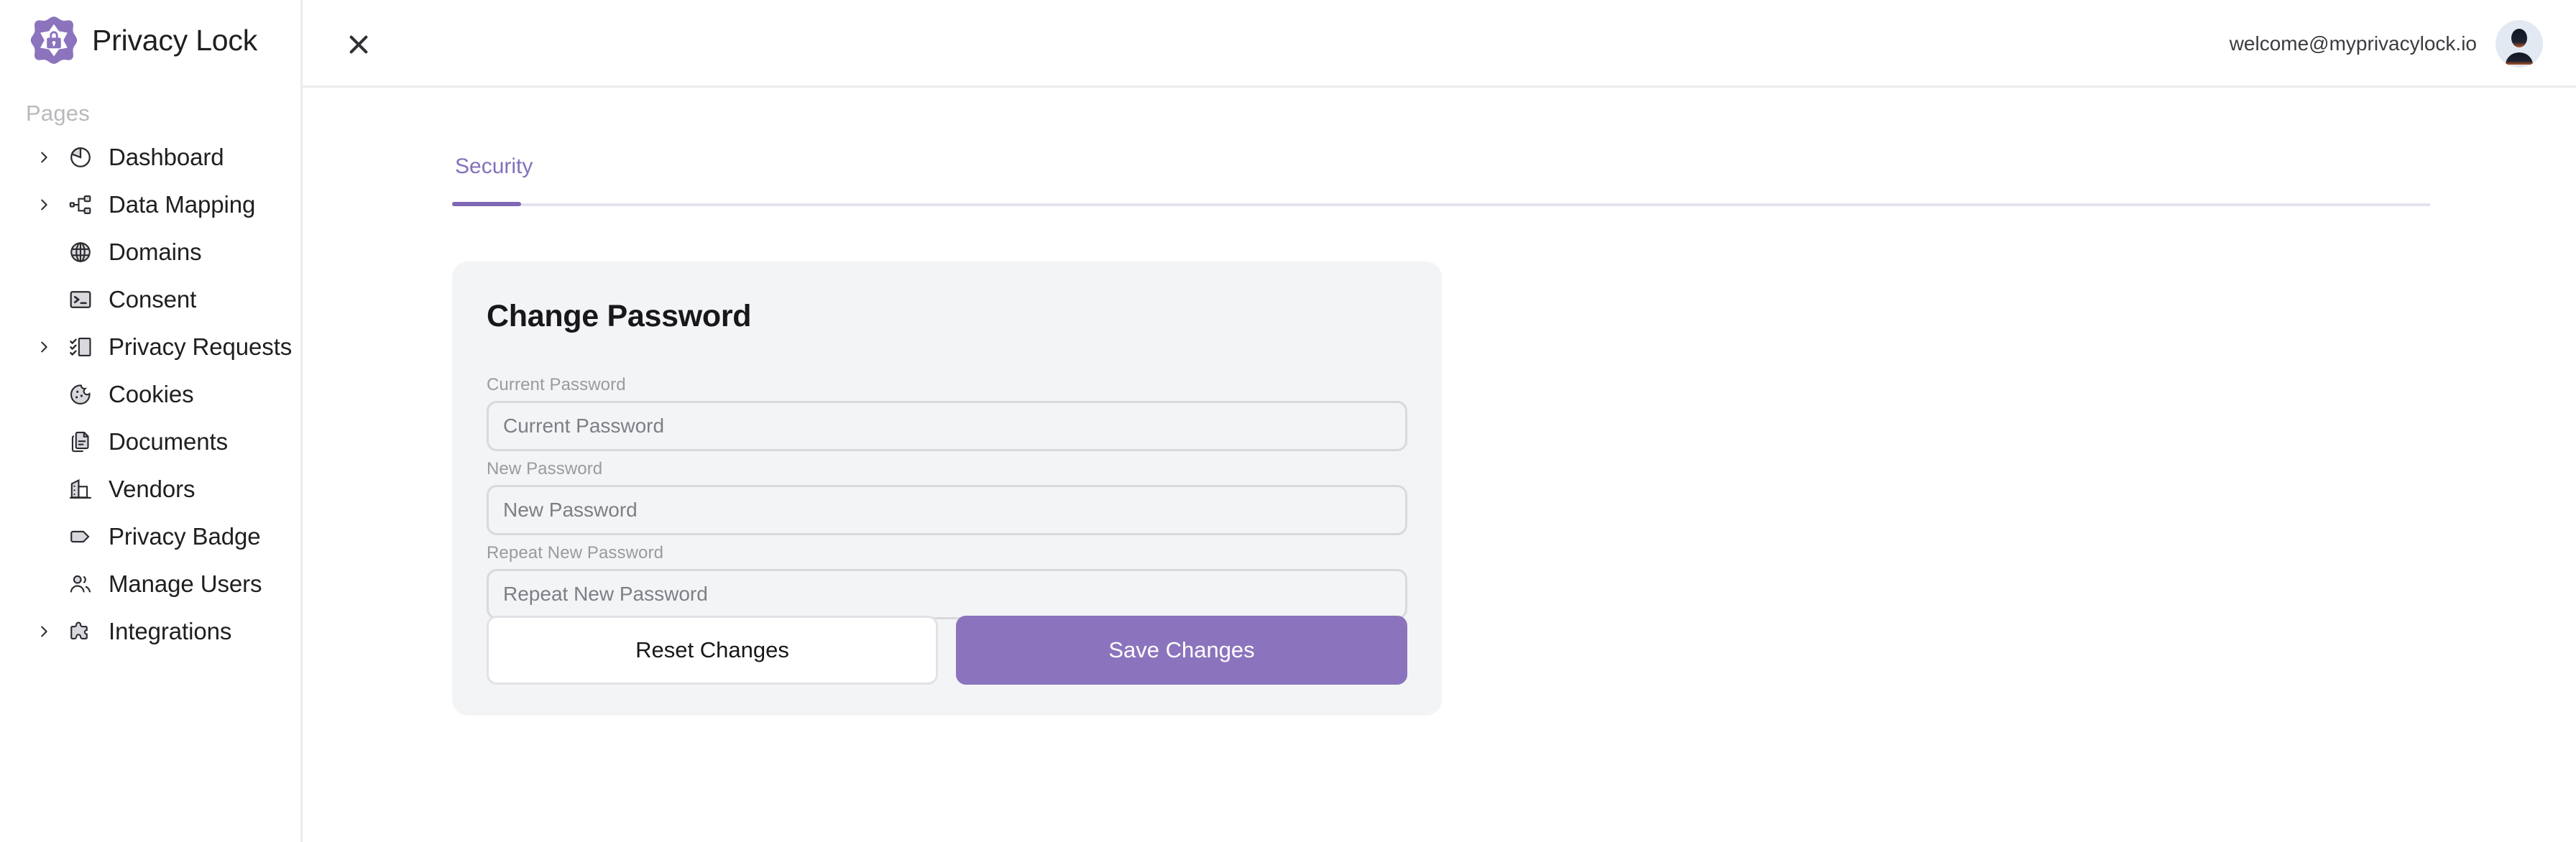  Describe the element at coordinates (80, 631) in the screenshot. I see `puzzle-icon` at that location.